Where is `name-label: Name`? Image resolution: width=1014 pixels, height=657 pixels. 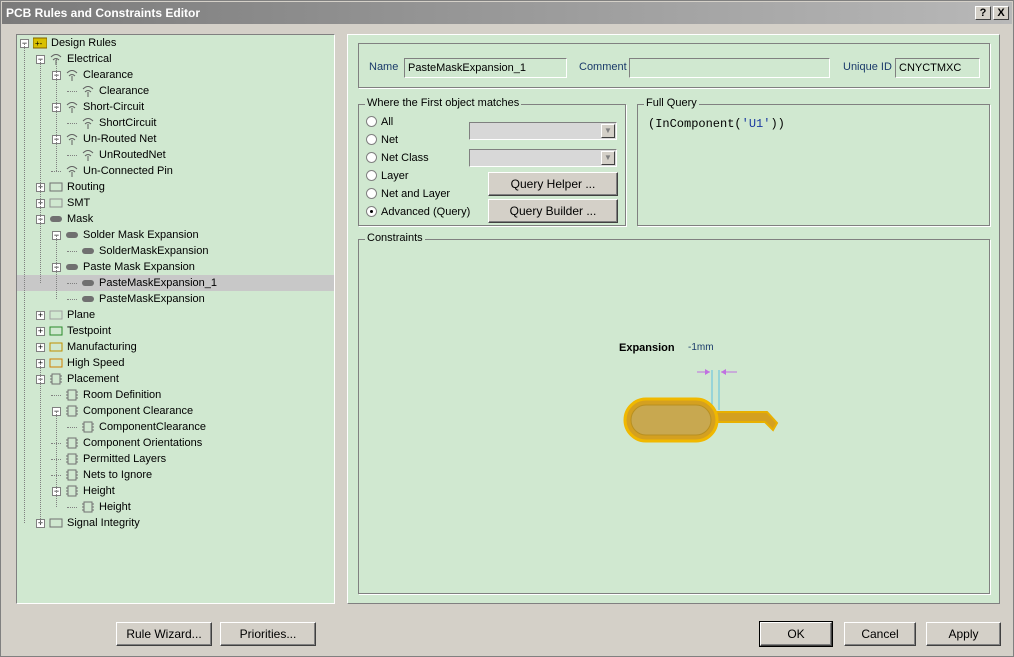
name-label: Name is located at coordinates (384, 67).